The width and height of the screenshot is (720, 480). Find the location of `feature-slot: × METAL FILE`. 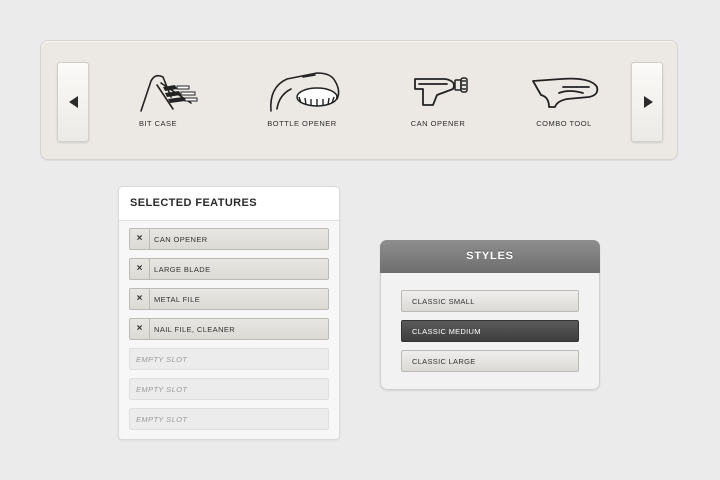

feature-slot: × METAL FILE is located at coordinates (229, 299).